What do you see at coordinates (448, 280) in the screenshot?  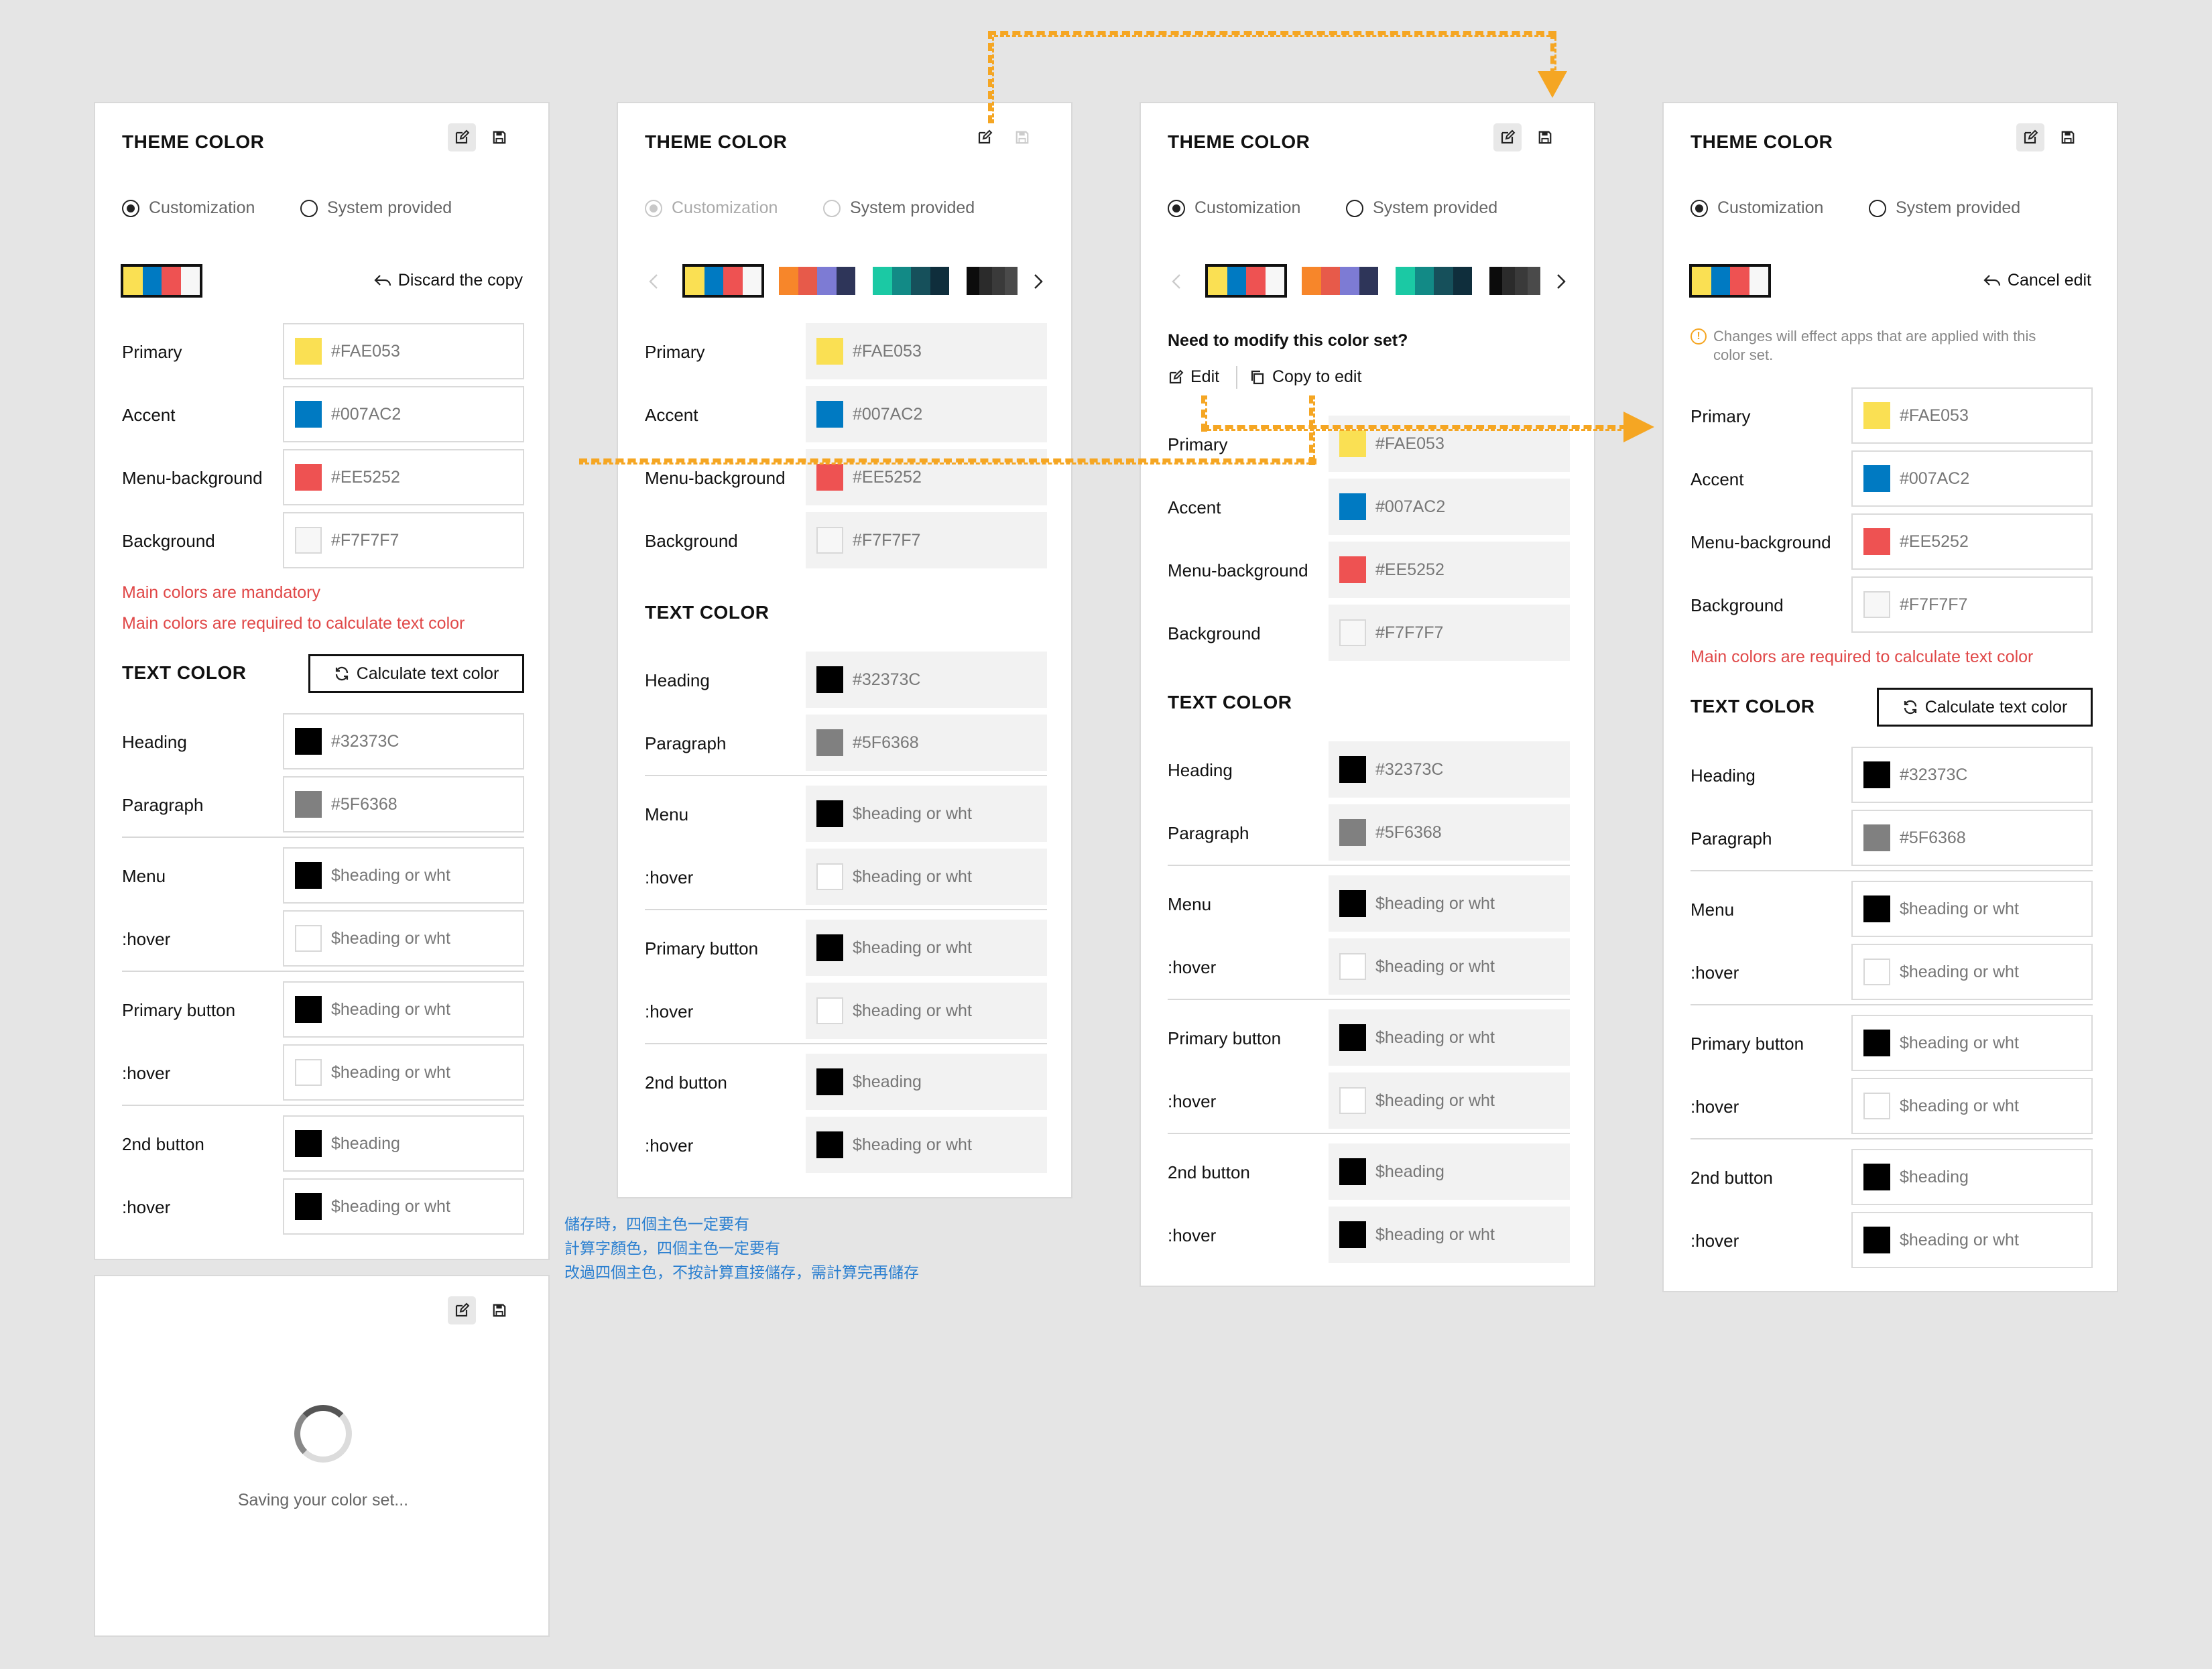 I see `discard-copy-link: Discard the copy` at bounding box center [448, 280].